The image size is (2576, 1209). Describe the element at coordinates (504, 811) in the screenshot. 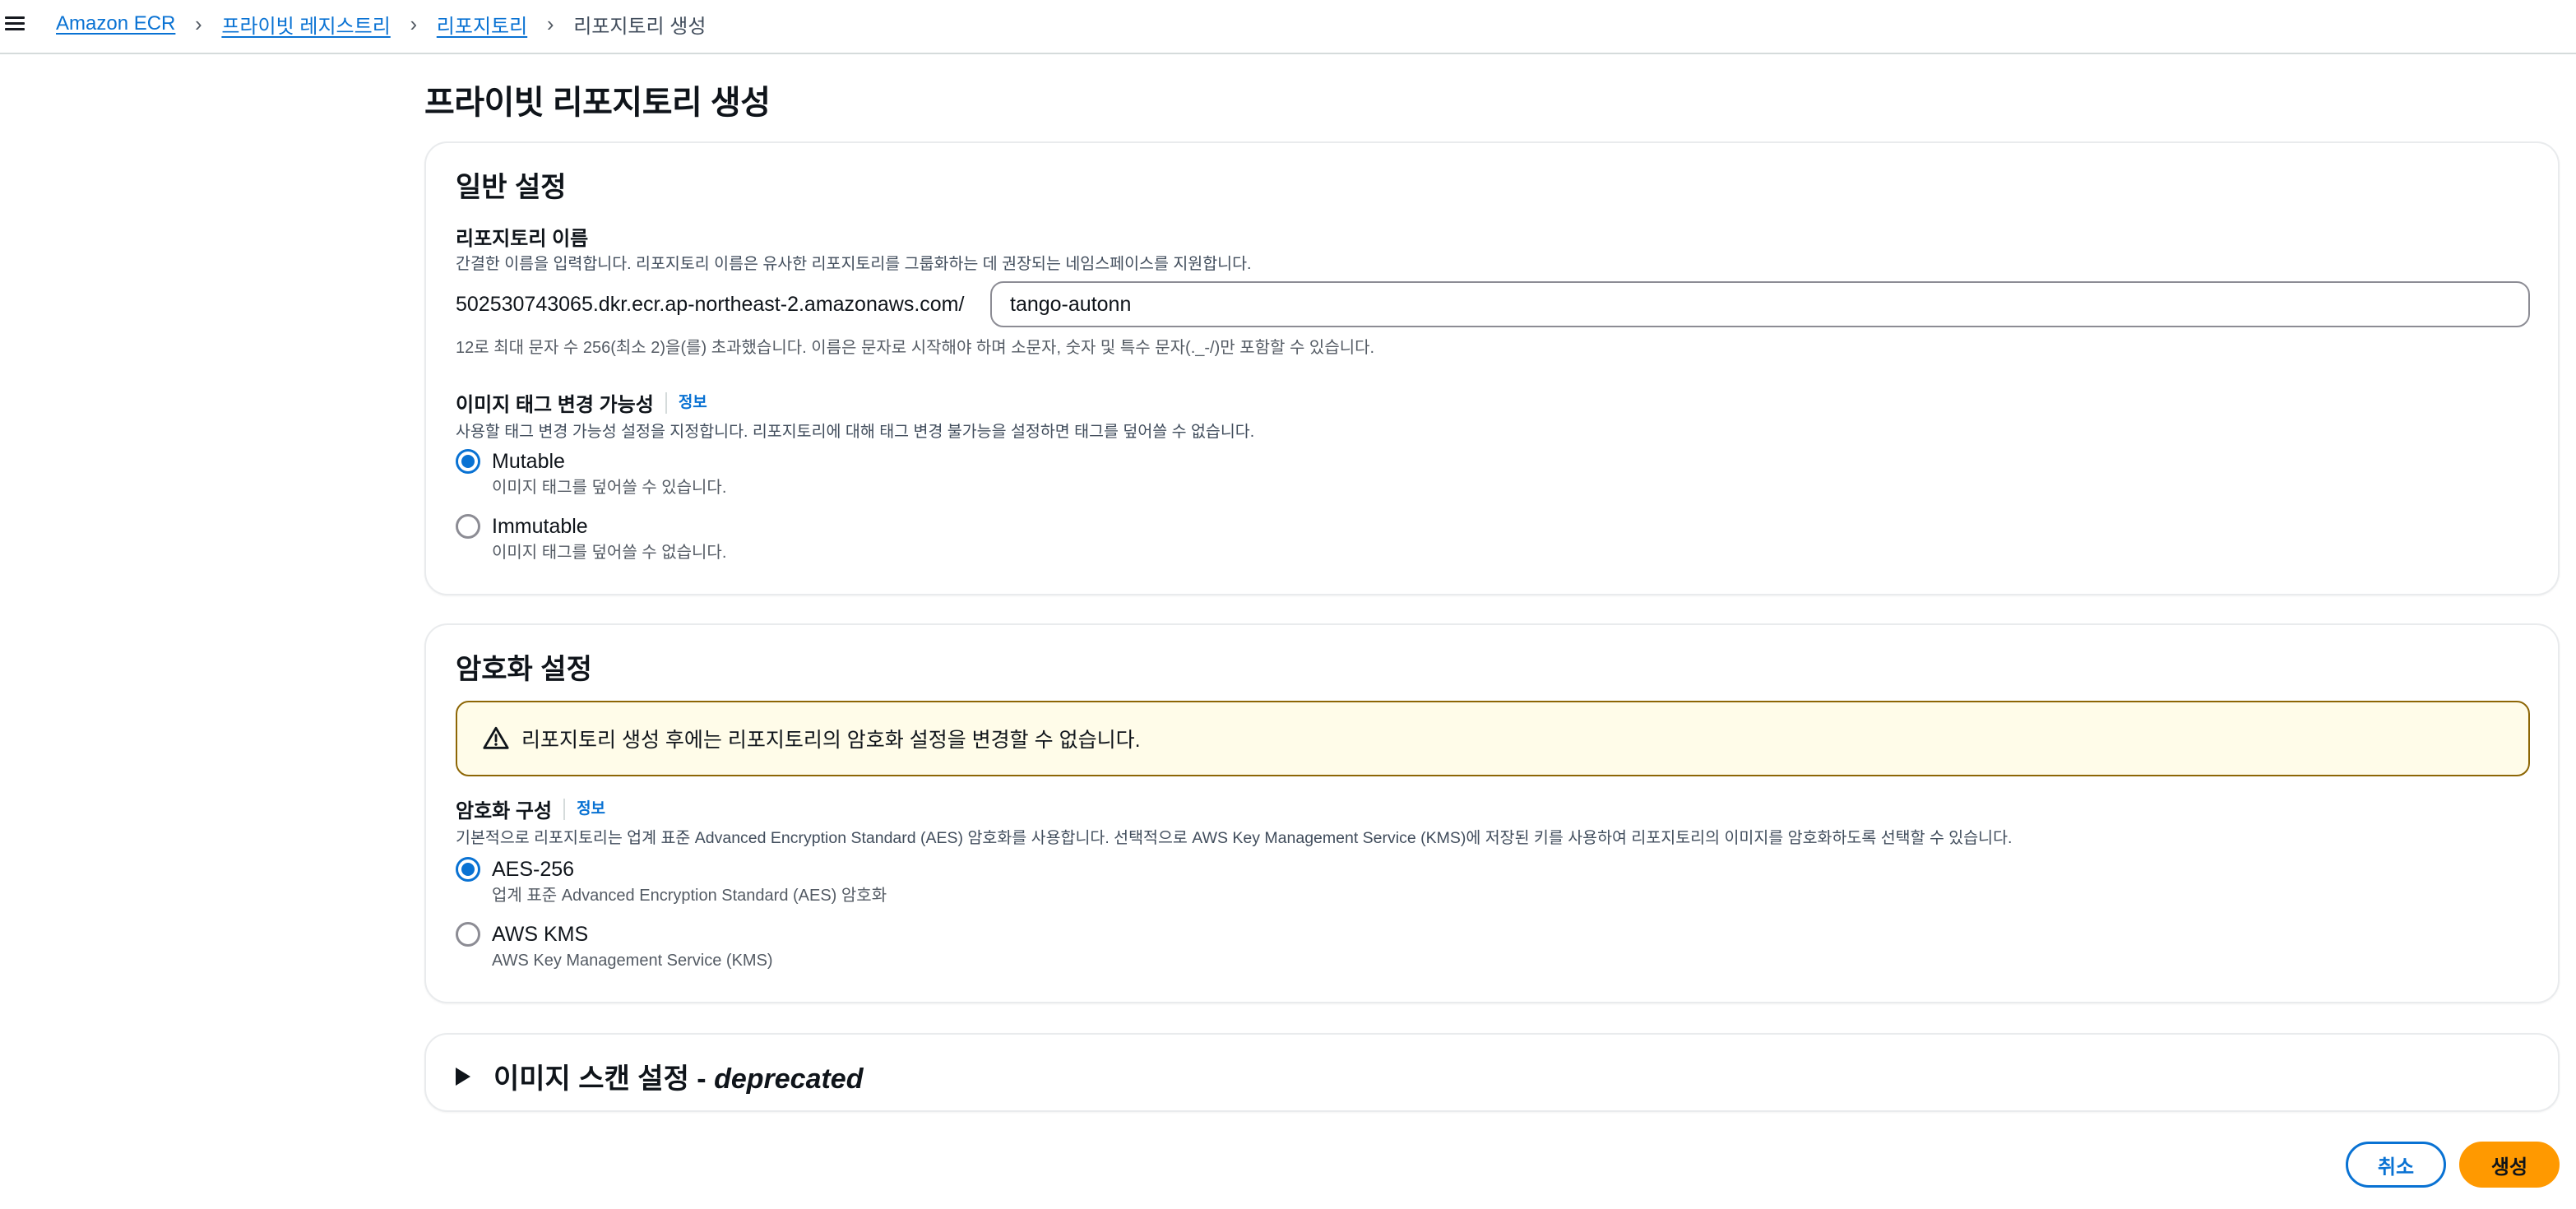

I see `encryption-config-label-text: 암호화 구성` at that location.